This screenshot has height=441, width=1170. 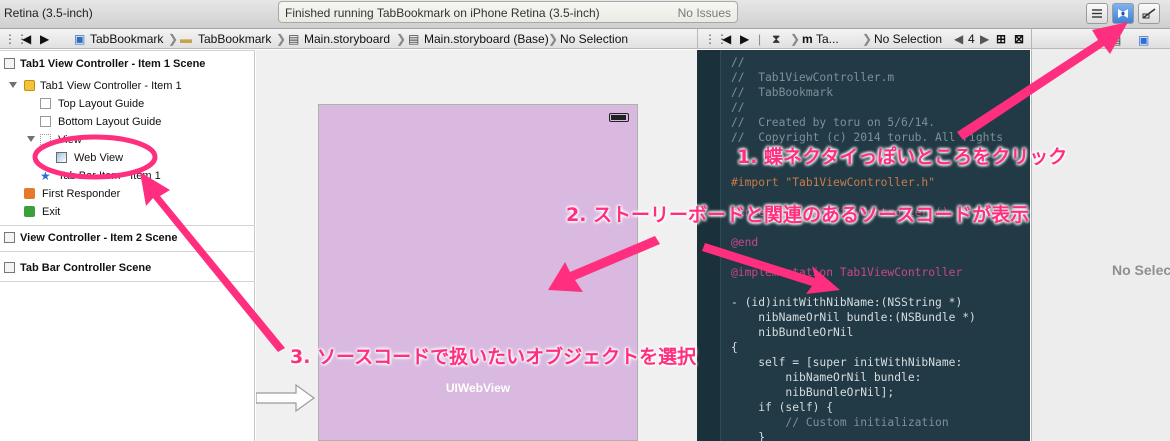 I want to click on version-icon, so click(x=1149, y=13).